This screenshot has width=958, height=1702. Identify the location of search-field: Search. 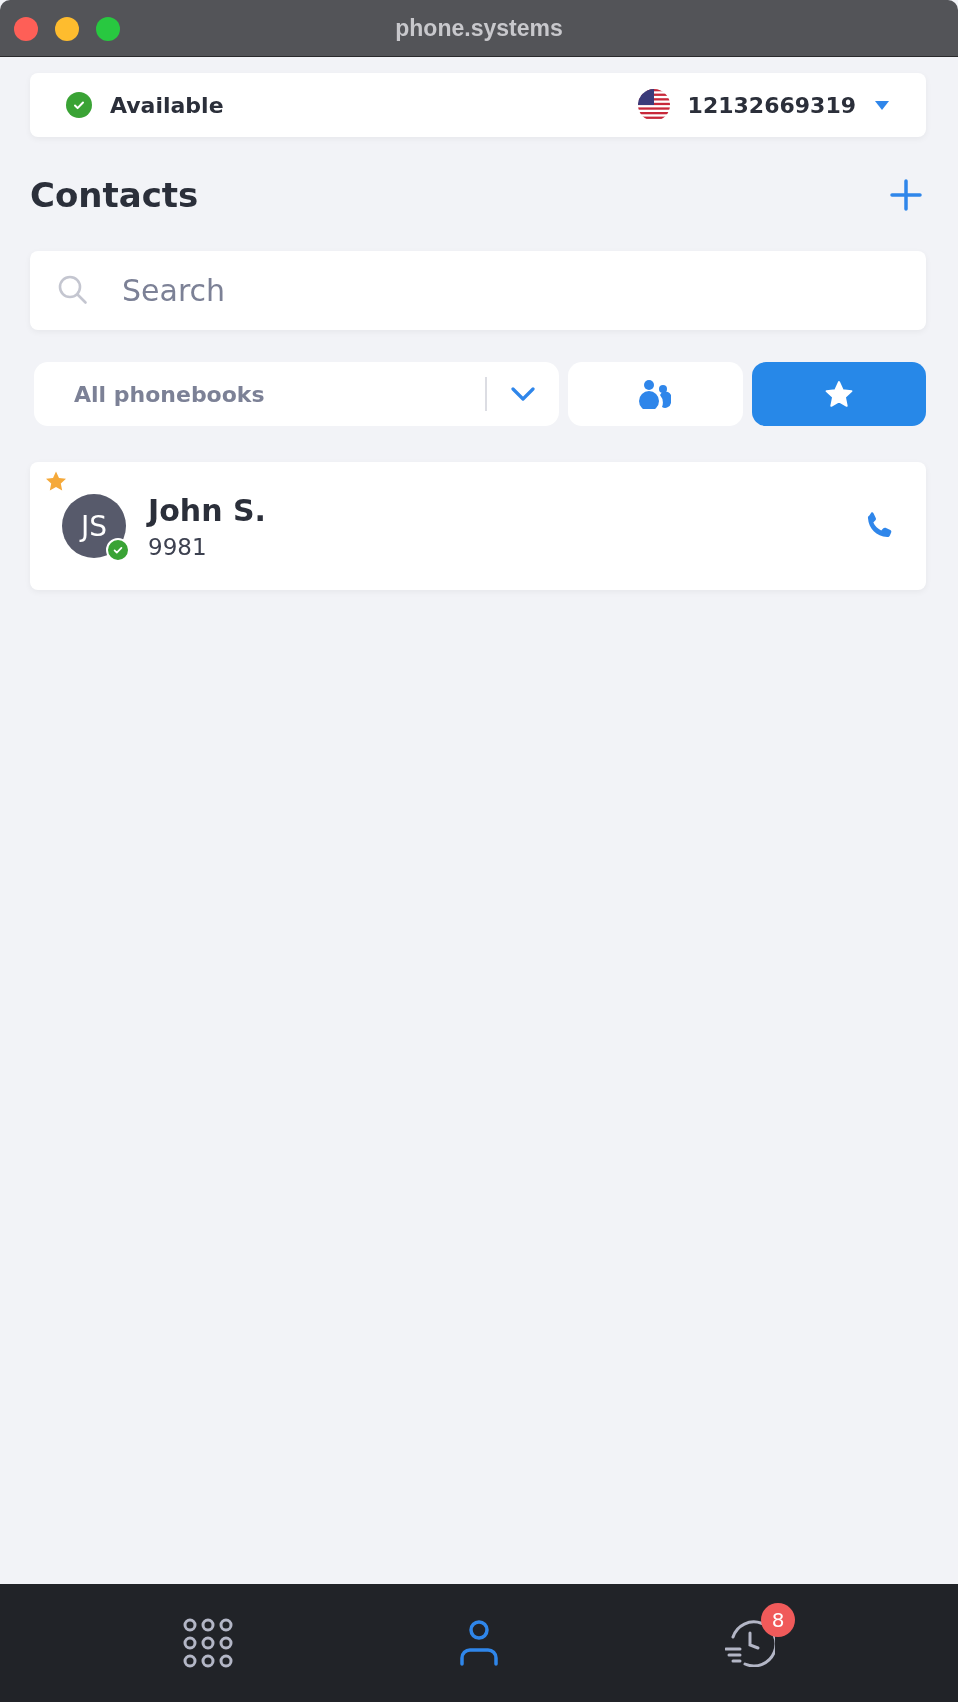
(478, 290).